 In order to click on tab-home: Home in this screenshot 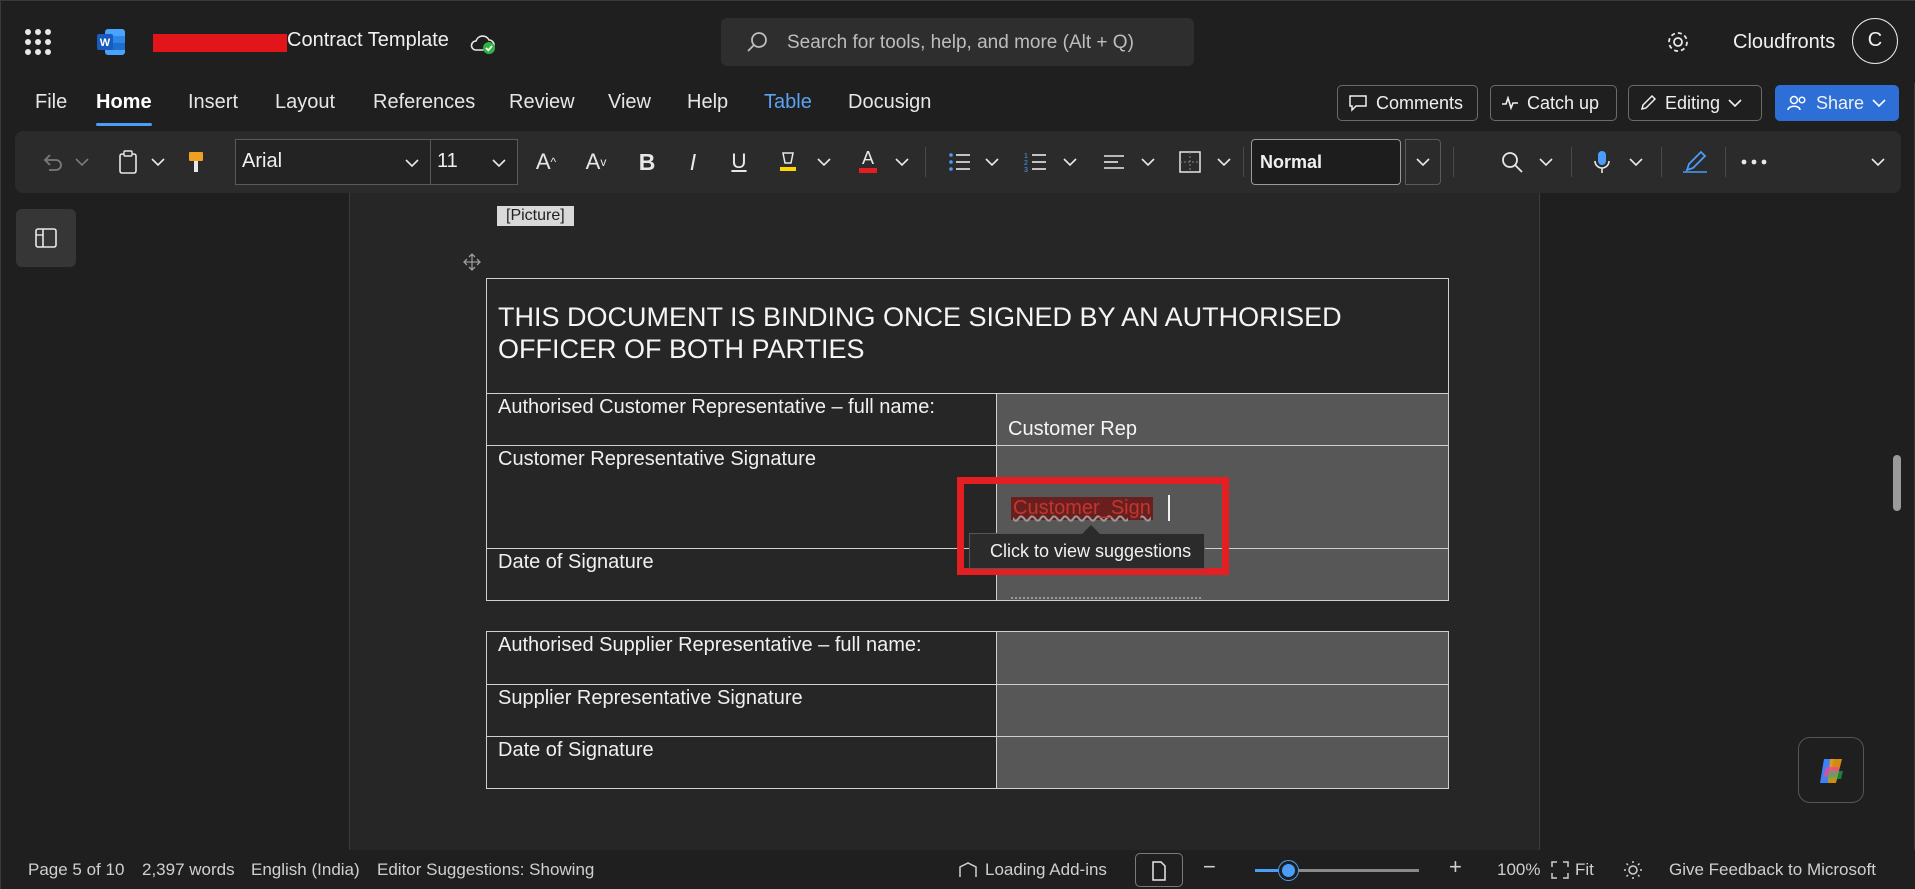, I will do `click(124, 108)`.